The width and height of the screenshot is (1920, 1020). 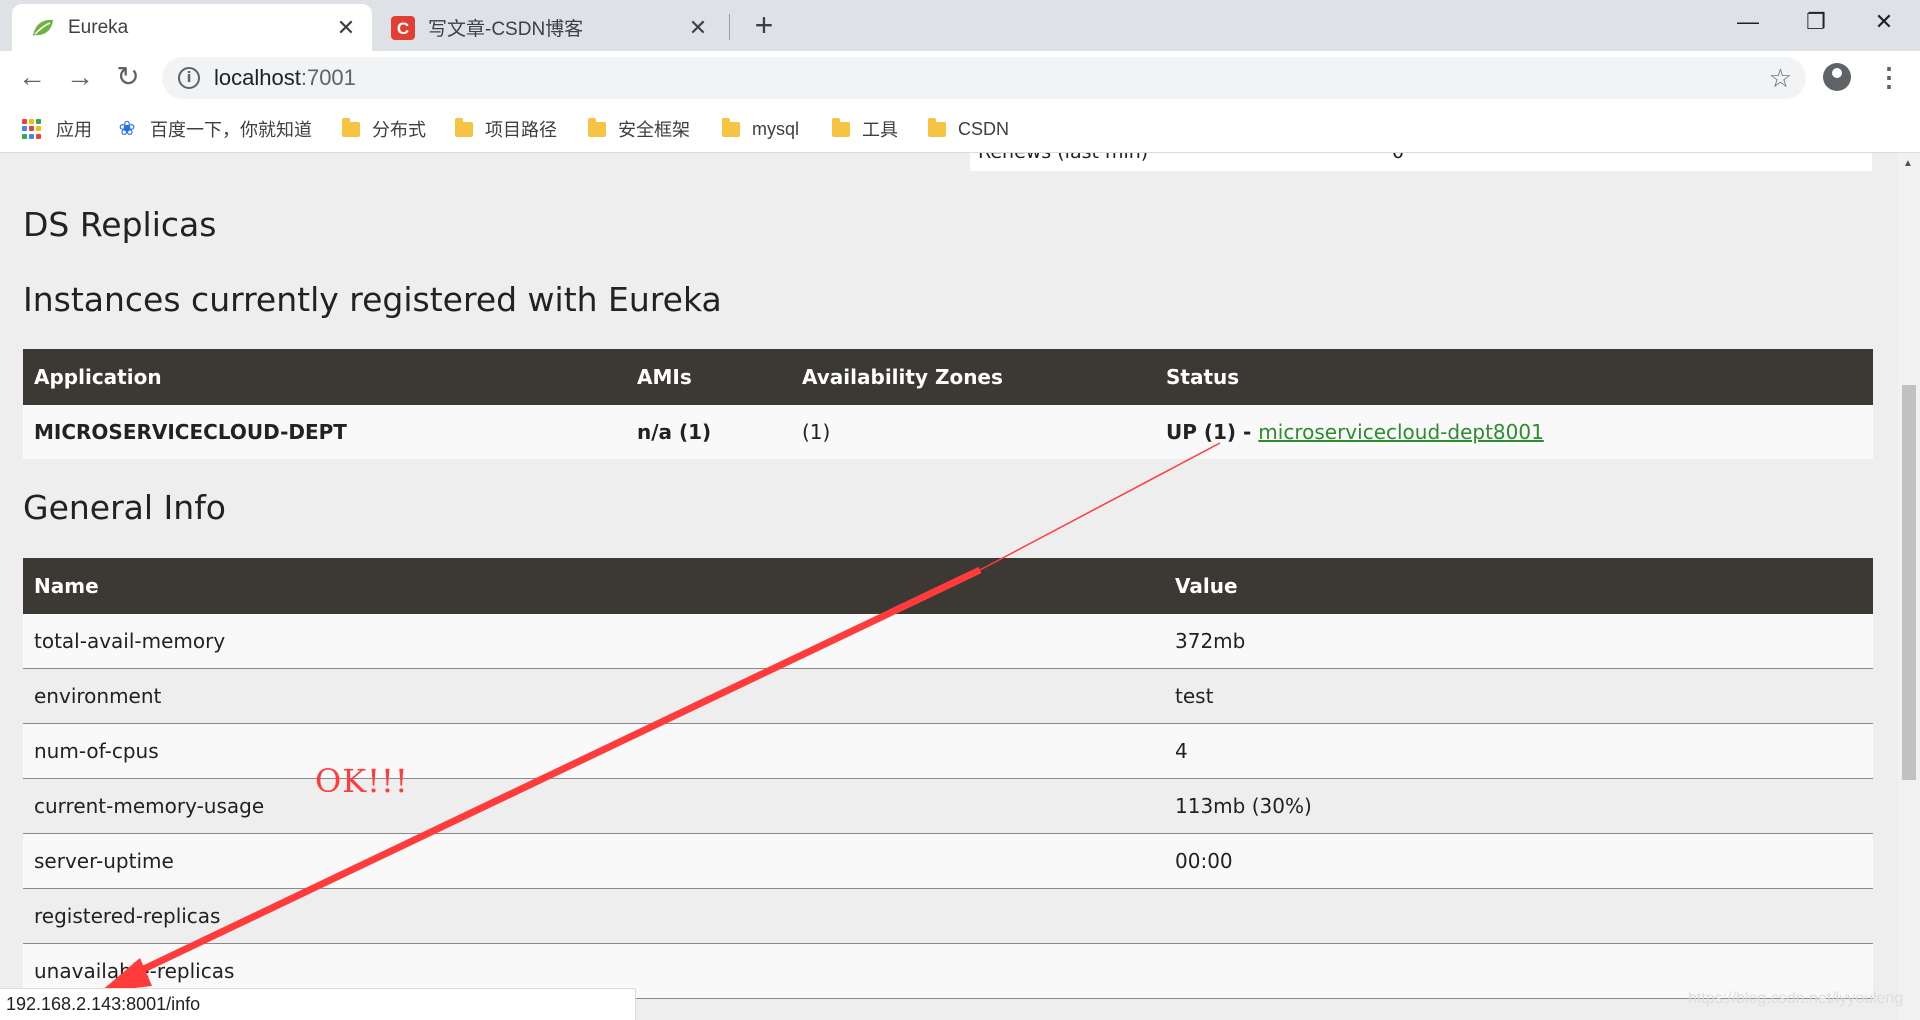 I want to click on status-bar-url: 192.168.2.143:8001/info, so click(x=318, y=1004).